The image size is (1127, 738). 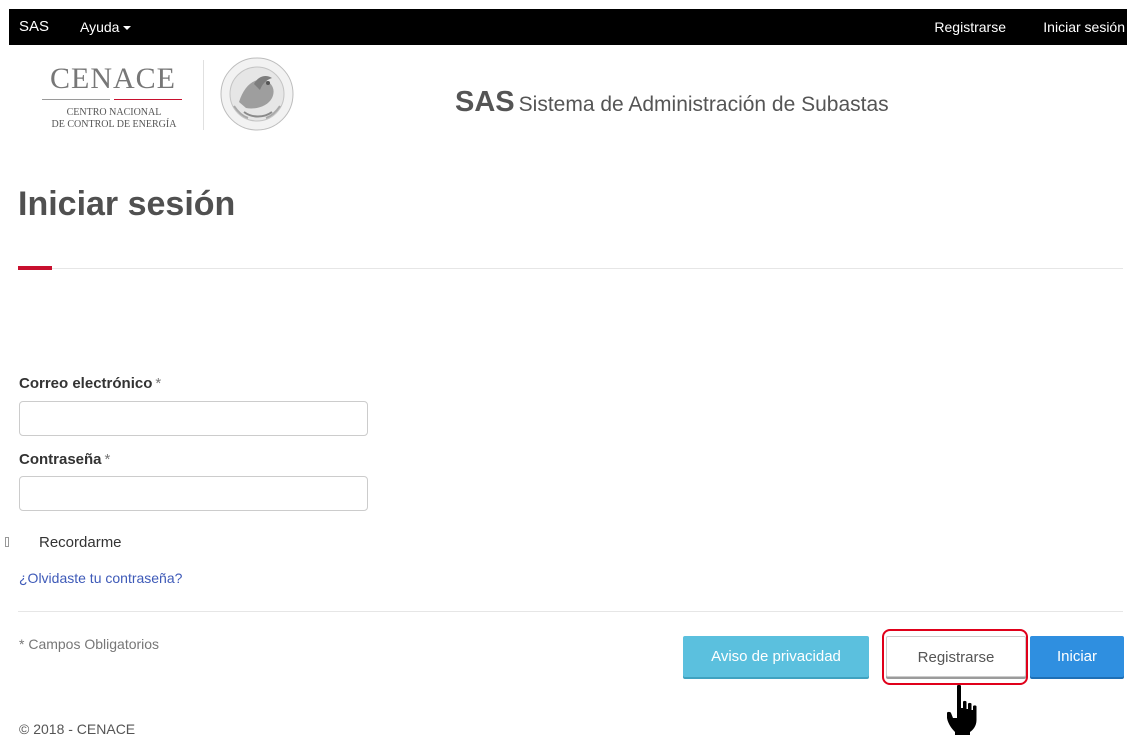 What do you see at coordinates (970, 27) in the screenshot?
I see `nav-register-link: Registrarse` at bounding box center [970, 27].